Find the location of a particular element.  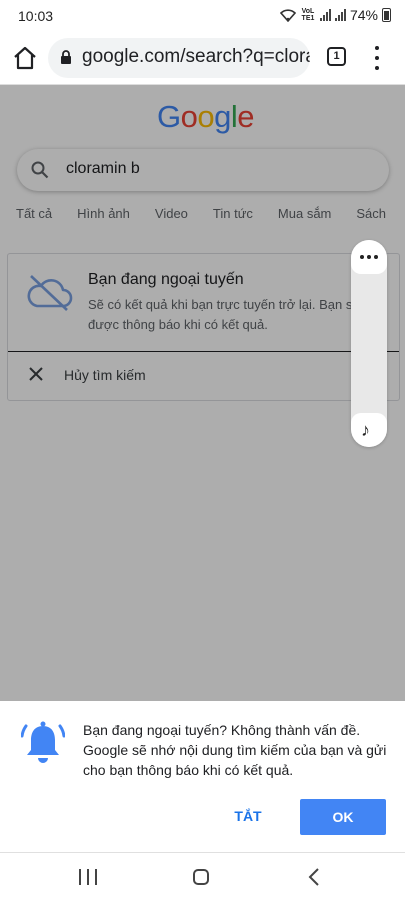

system-nav-bar is located at coordinates (202, 876).